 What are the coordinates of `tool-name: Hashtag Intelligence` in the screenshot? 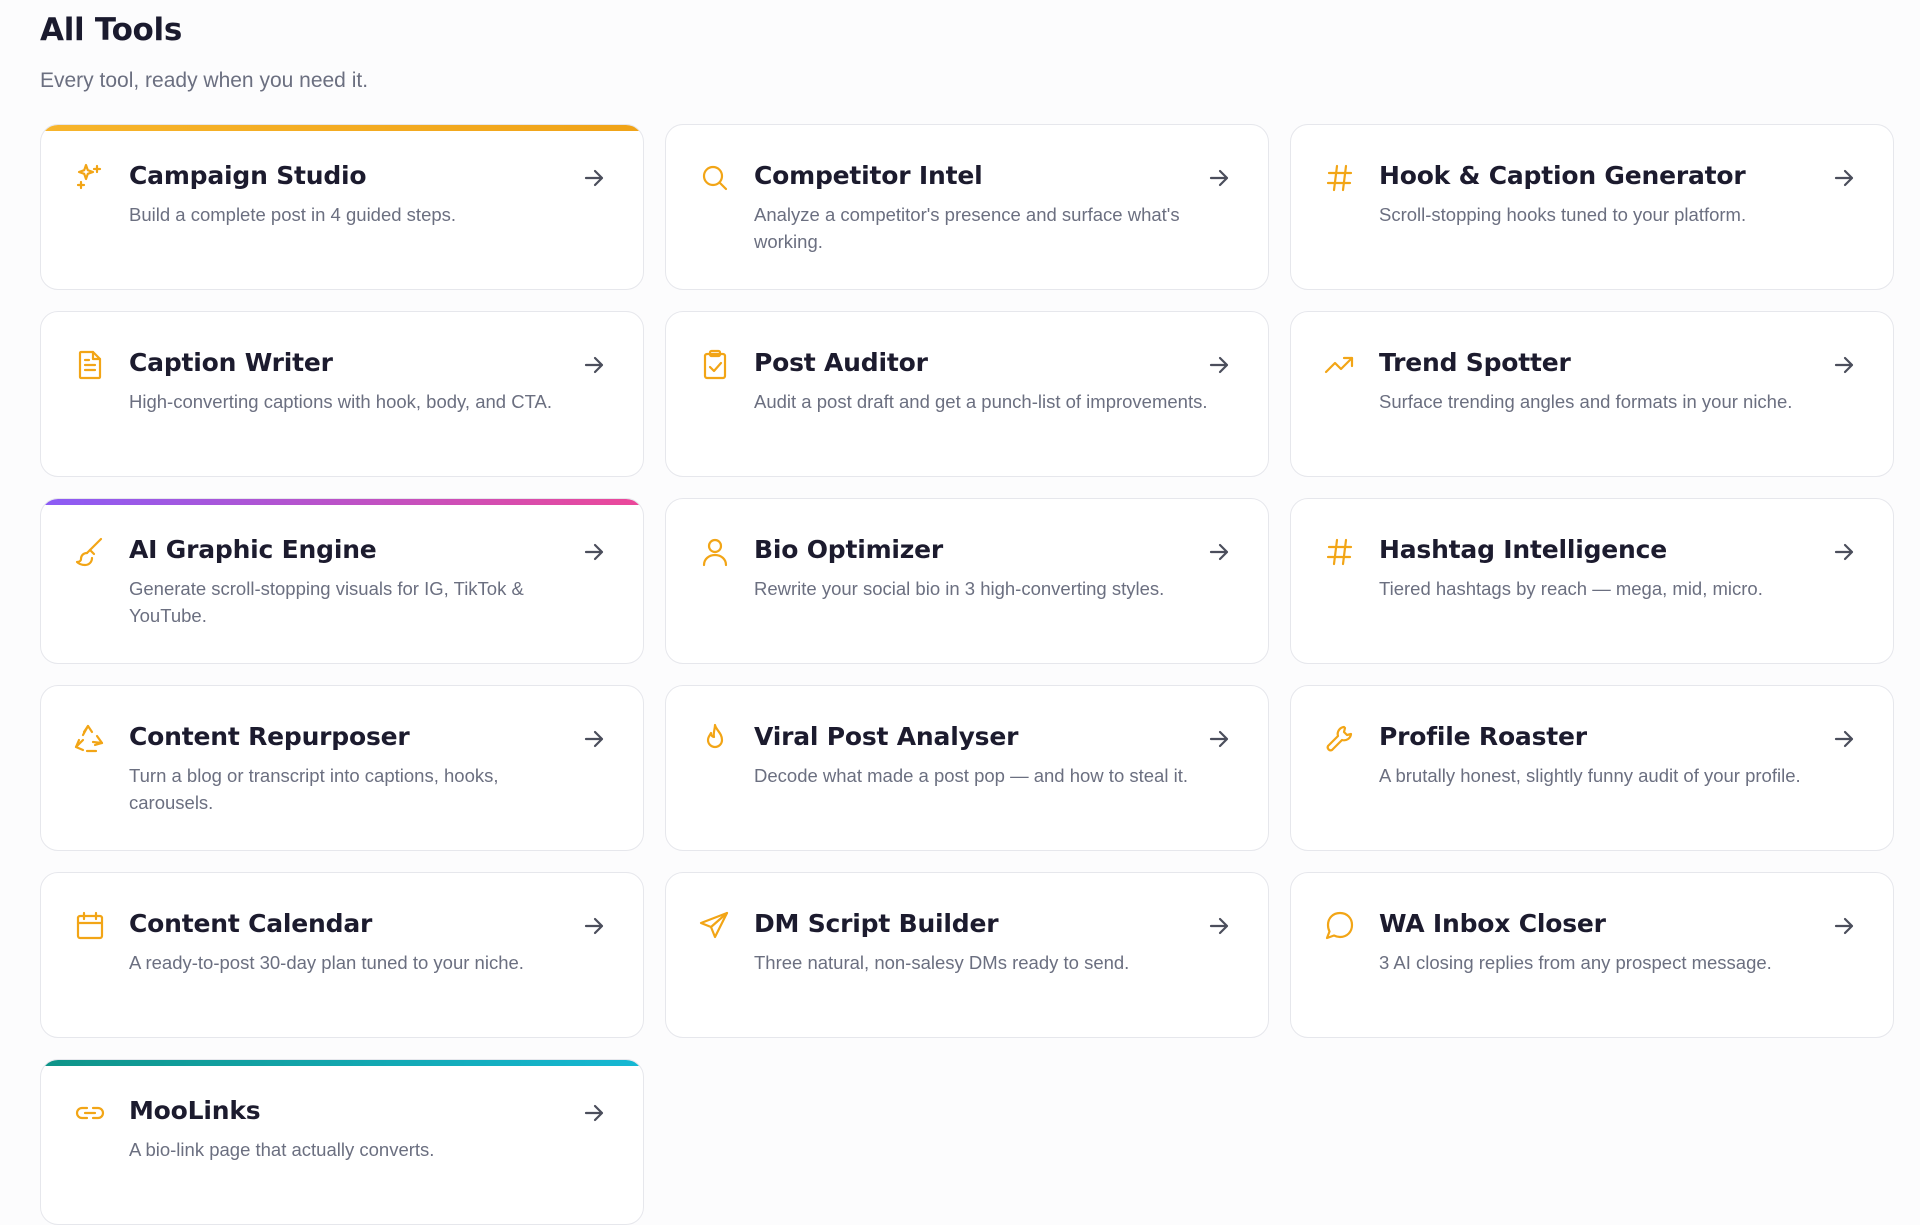 It's located at (1523, 549).